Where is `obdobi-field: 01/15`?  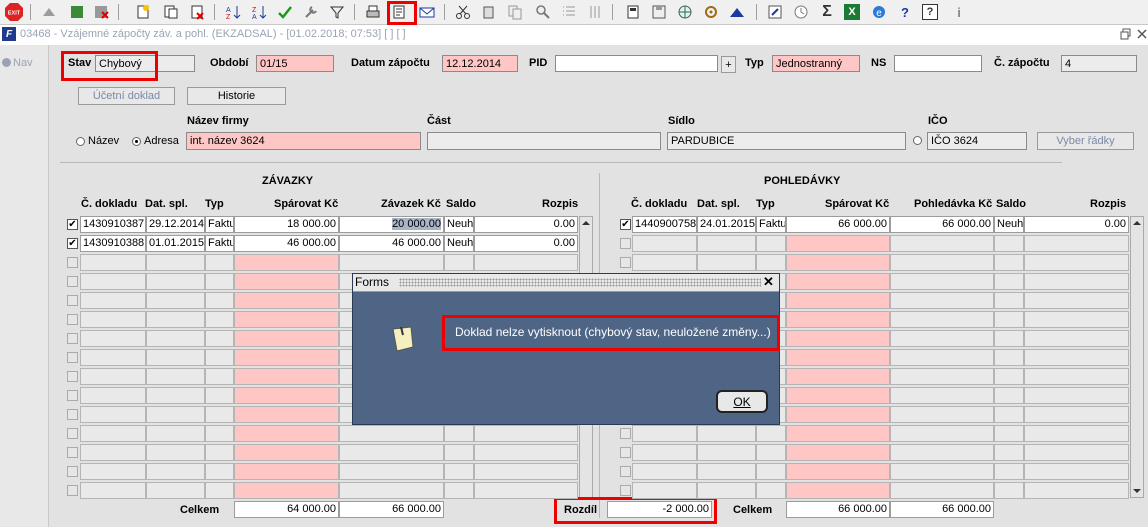 obdobi-field: 01/15 is located at coordinates (295, 63).